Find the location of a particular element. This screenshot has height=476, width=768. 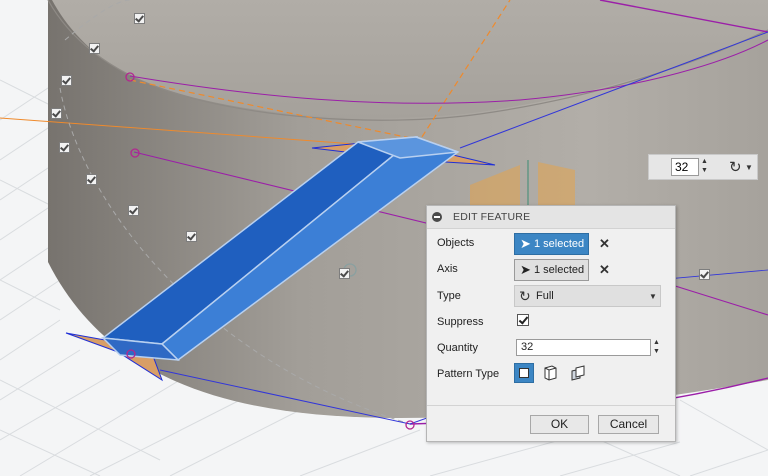

suppress-checkbox is located at coordinates (523, 320).